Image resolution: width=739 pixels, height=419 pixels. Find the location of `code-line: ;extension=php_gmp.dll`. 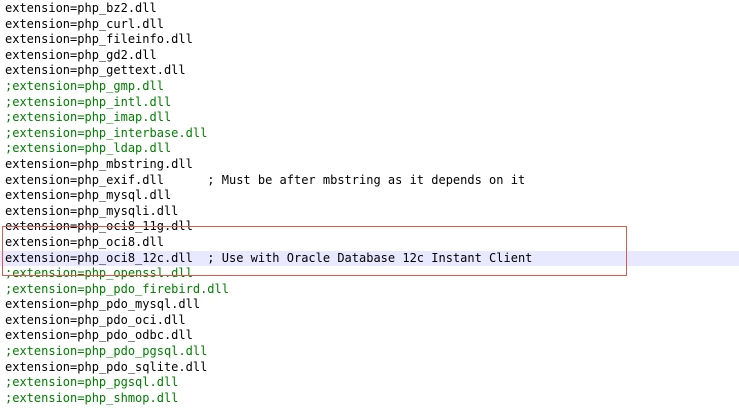

code-line: ;extension=php_gmp.dll is located at coordinates (369, 87).